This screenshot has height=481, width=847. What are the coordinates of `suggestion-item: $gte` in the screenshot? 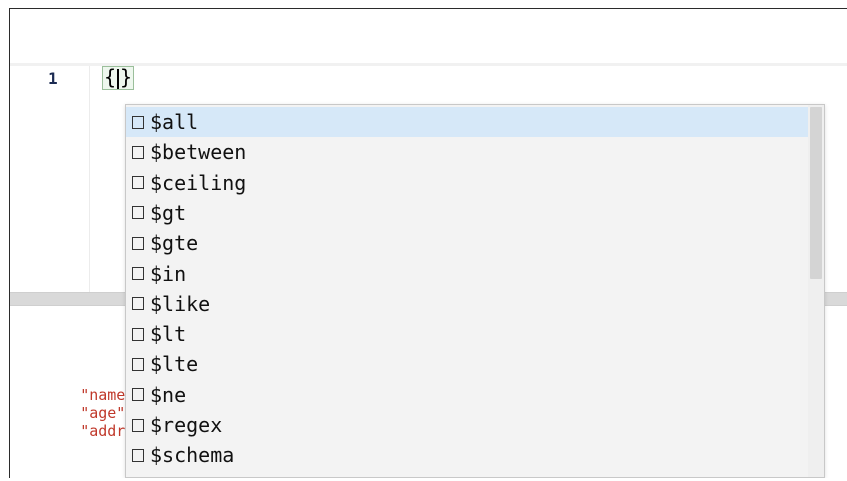 It's located at (467, 243).